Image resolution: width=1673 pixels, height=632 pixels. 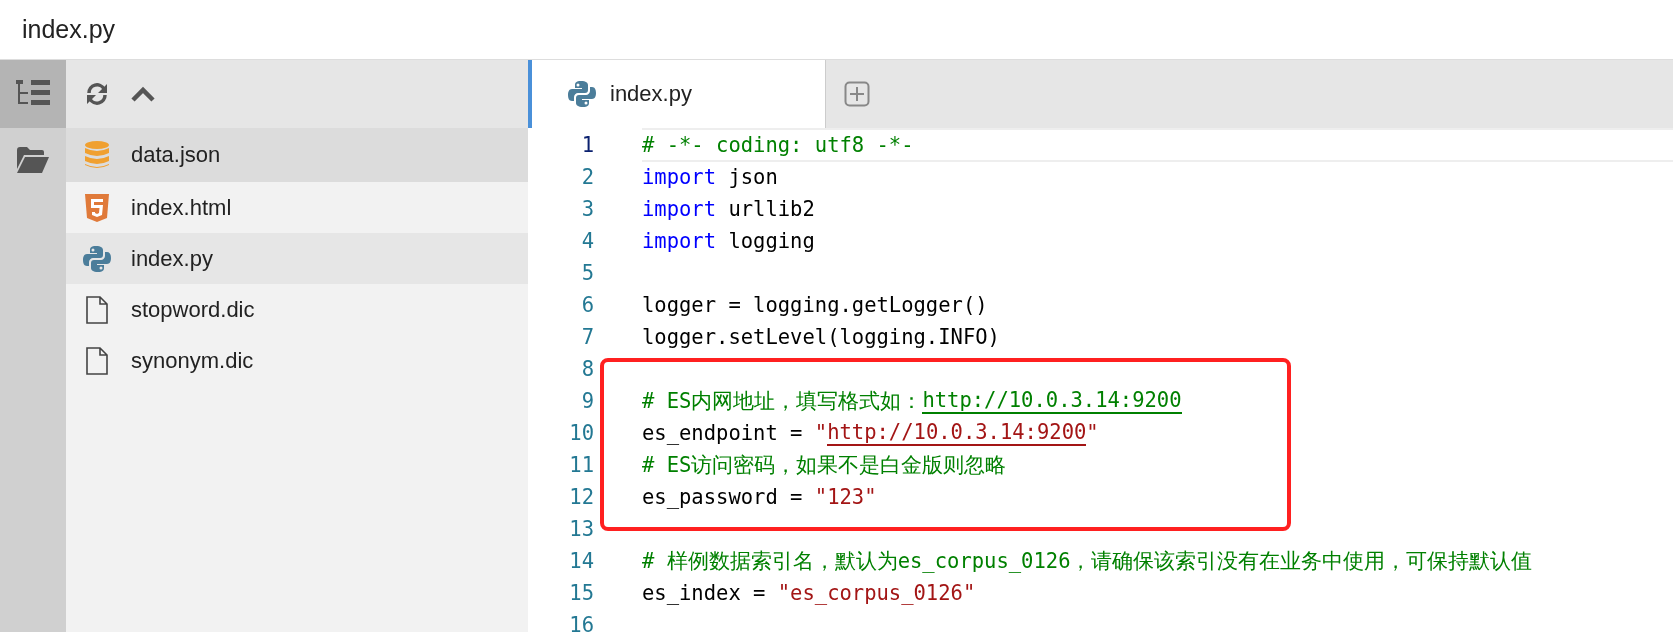 I want to click on code-comment: # ES内网地址，填写格式如：, so click(x=782, y=401).